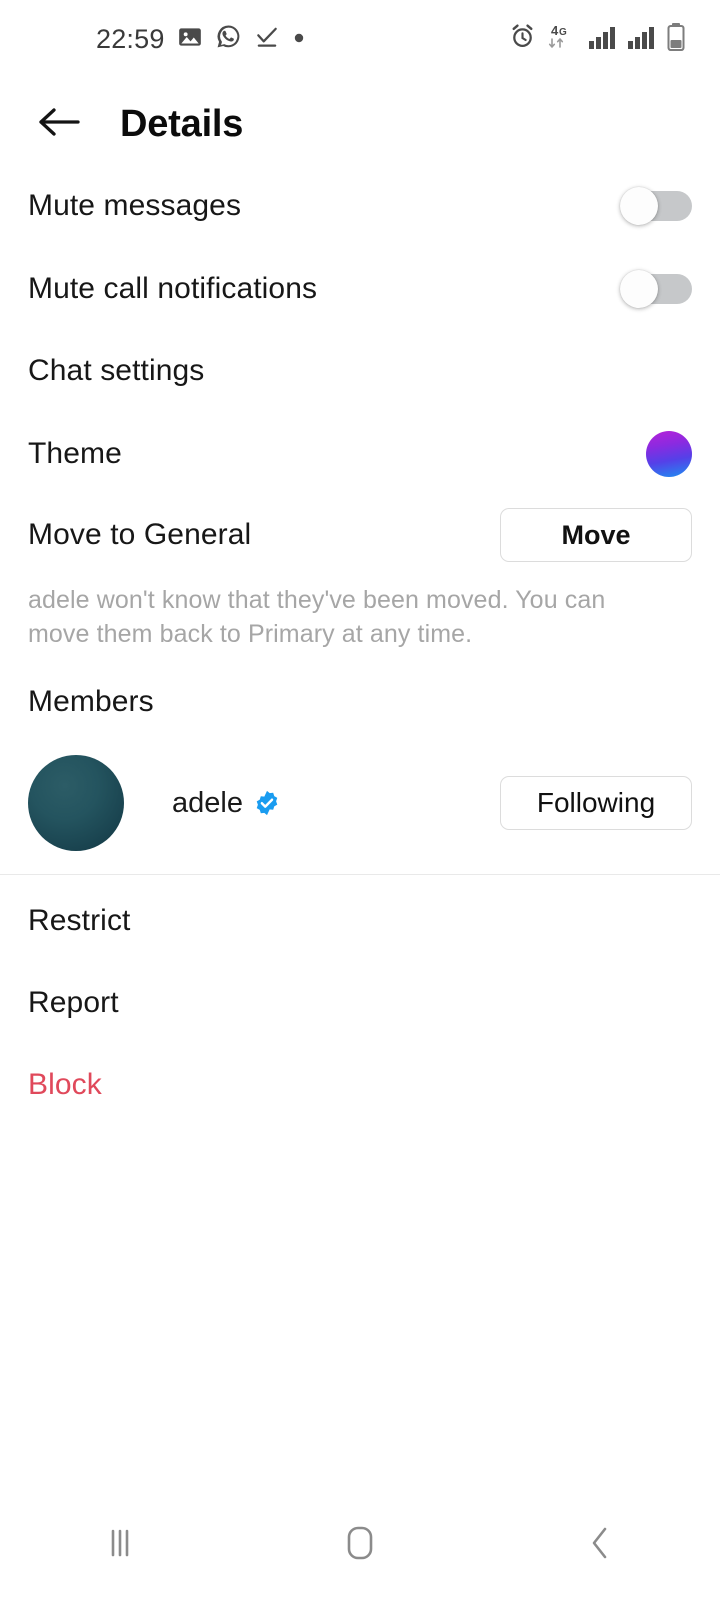  What do you see at coordinates (360, 921) in the screenshot?
I see `action-restrict: Restrict` at bounding box center [360, 921].